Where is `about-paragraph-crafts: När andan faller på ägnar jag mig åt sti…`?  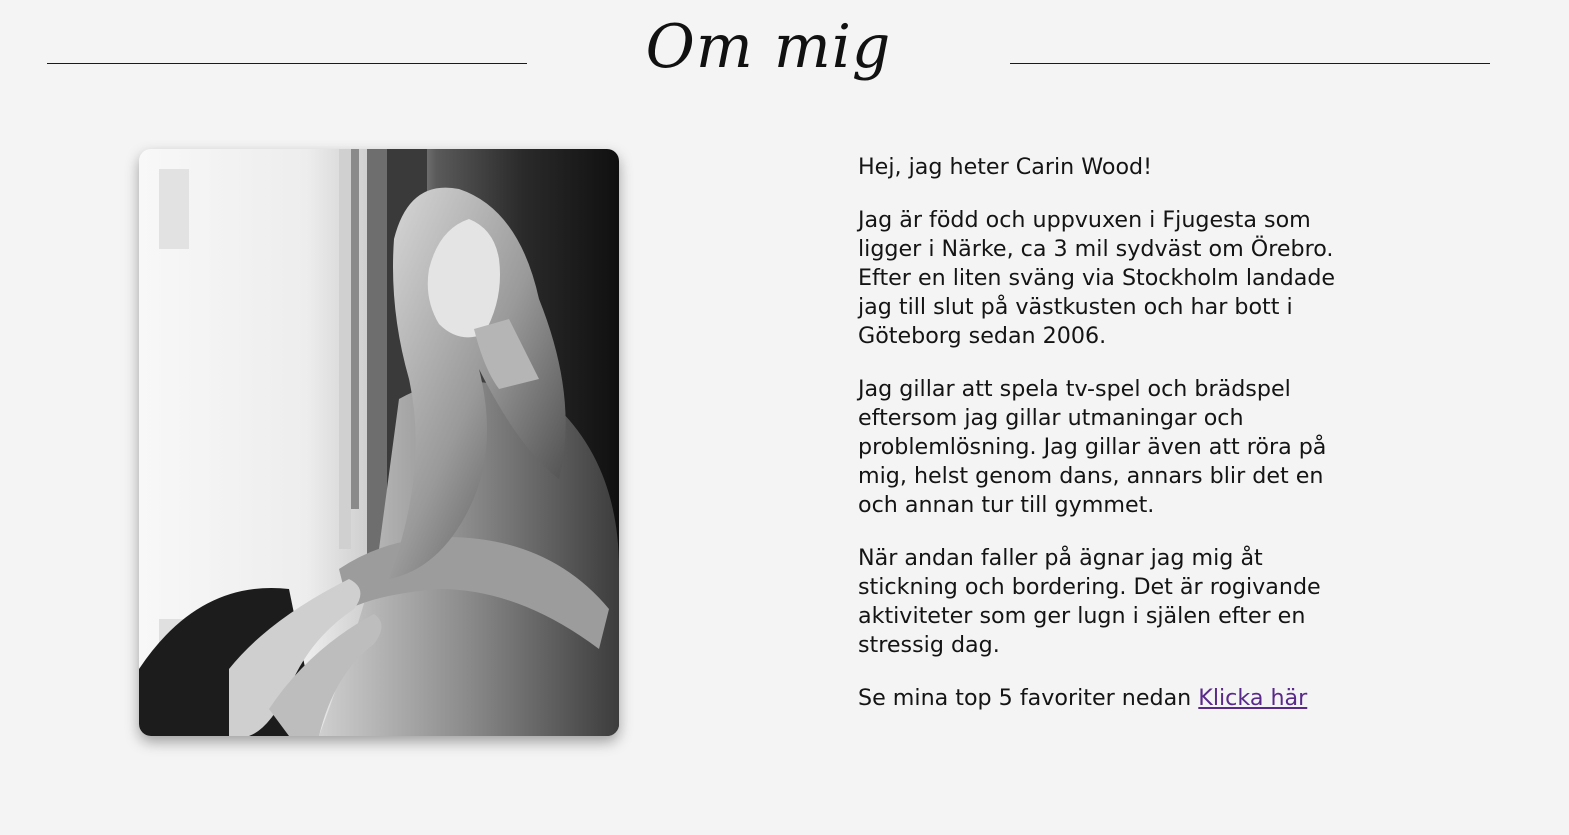
about-paragraph-crafts: När andan faller på ägnar jag mig åt sti… is located at coordinates (1089, 601).